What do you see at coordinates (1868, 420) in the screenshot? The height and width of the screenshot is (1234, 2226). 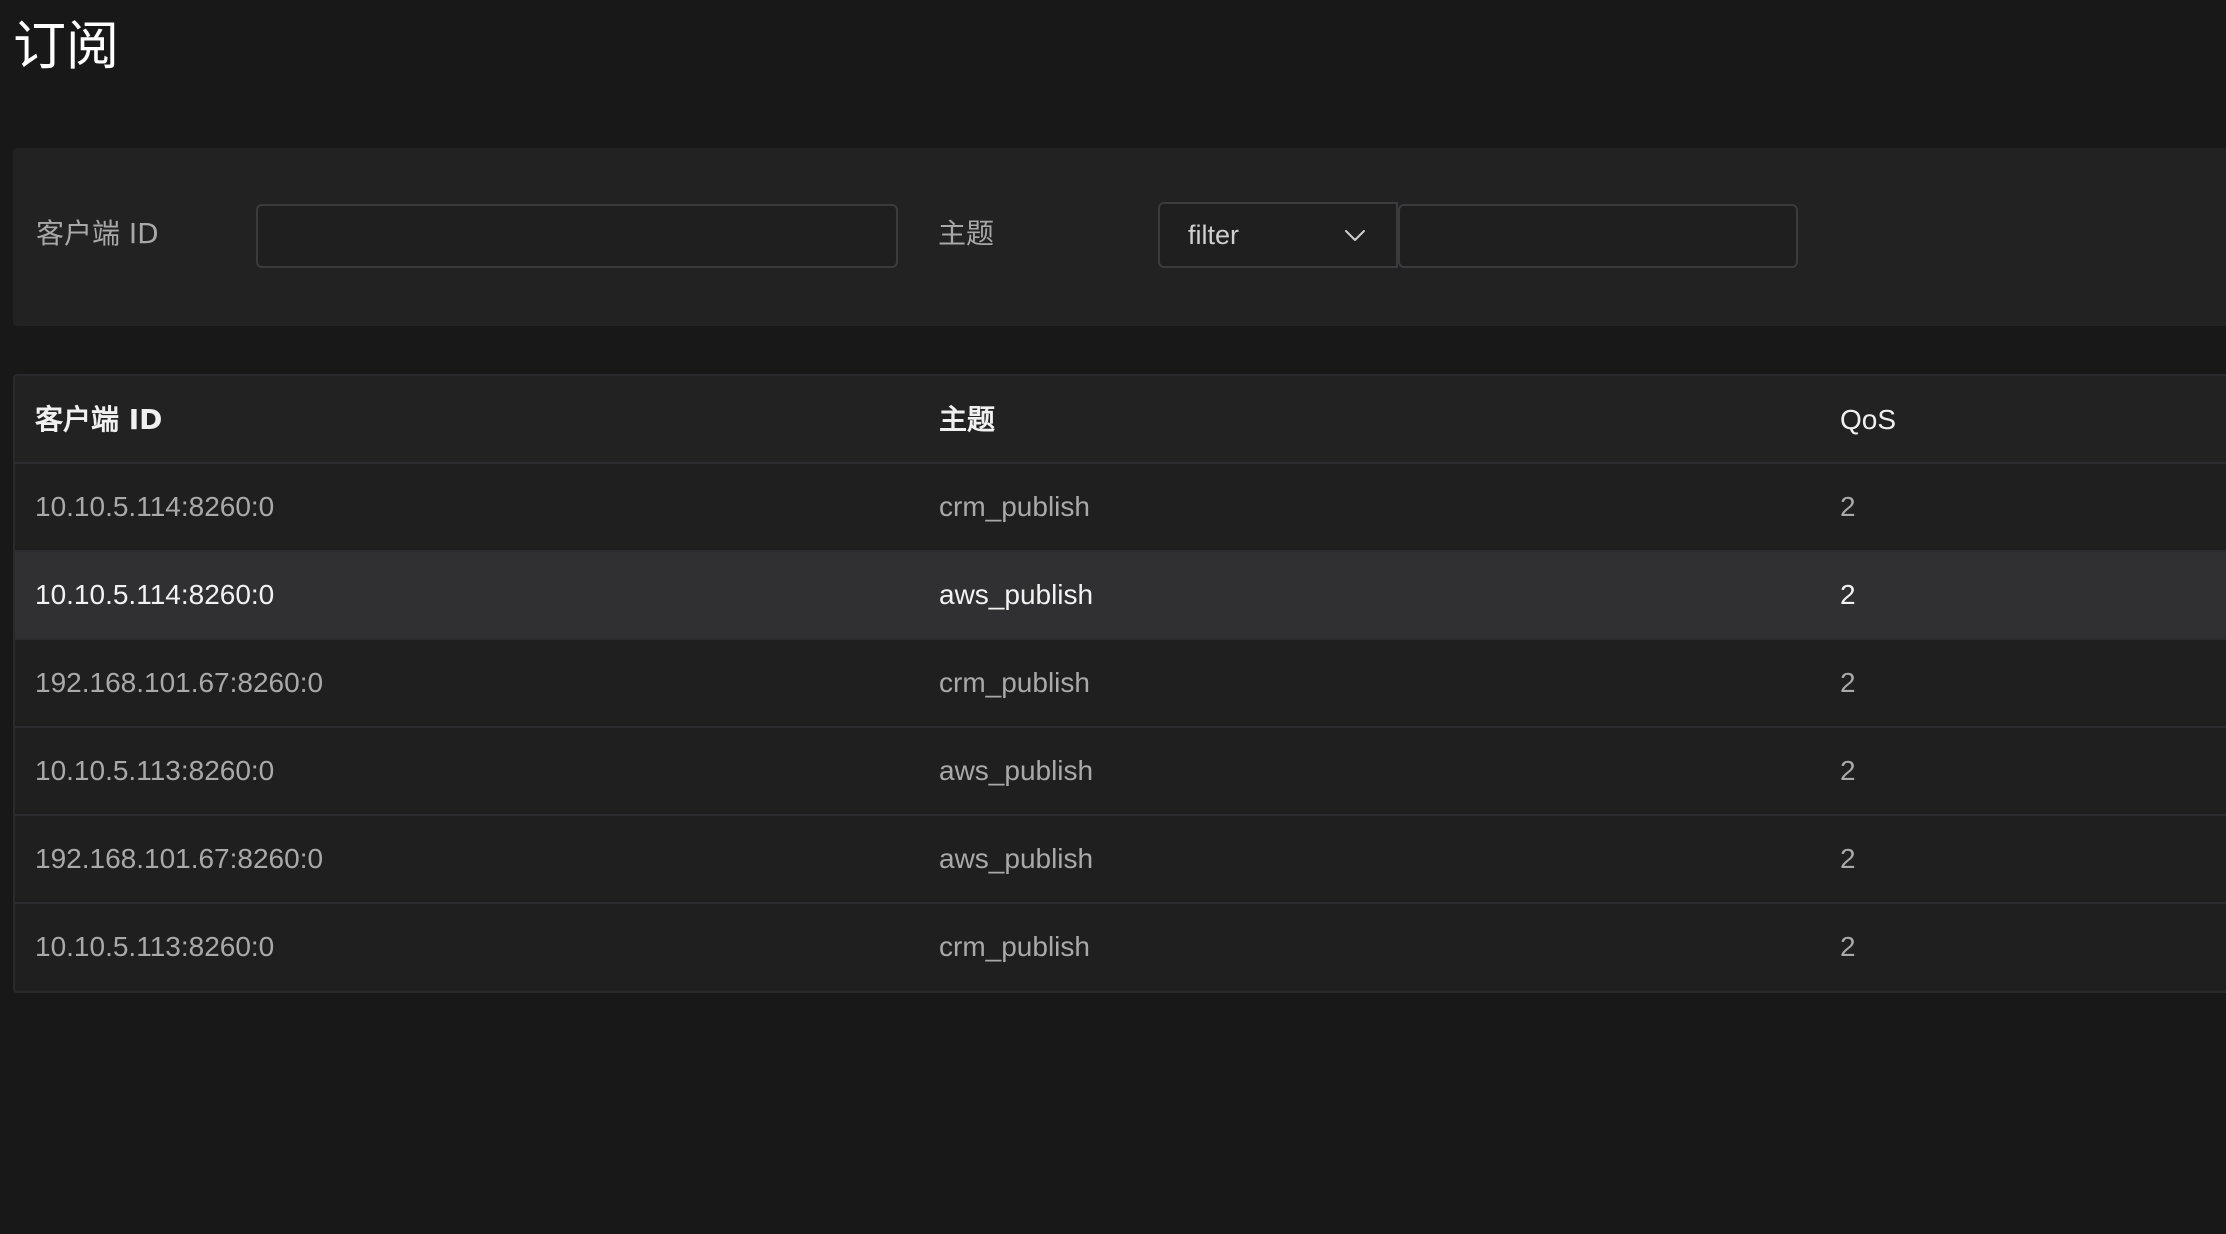 I see `column-header-qos: QoS` at bounding box center [1868, 420].